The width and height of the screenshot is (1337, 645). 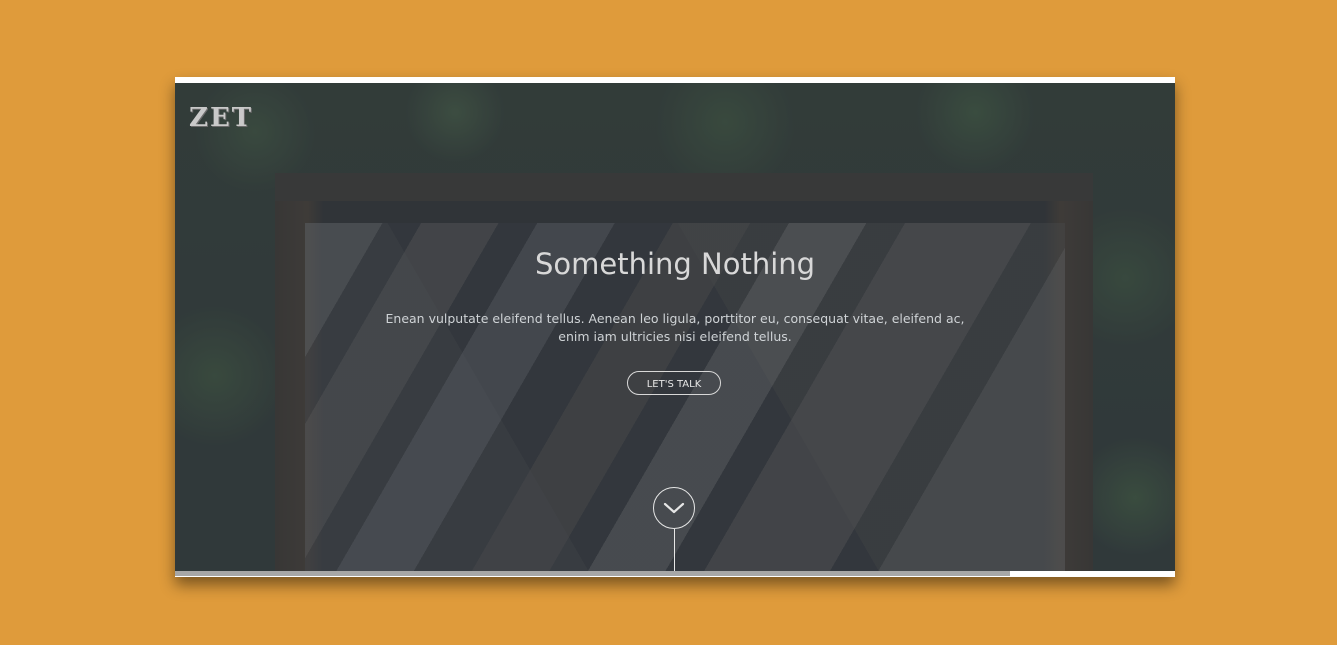 What do you see at coordinates (221, 118) in the screenshot?
I see `site-logo: ZET` at bounding box center [221, 118].